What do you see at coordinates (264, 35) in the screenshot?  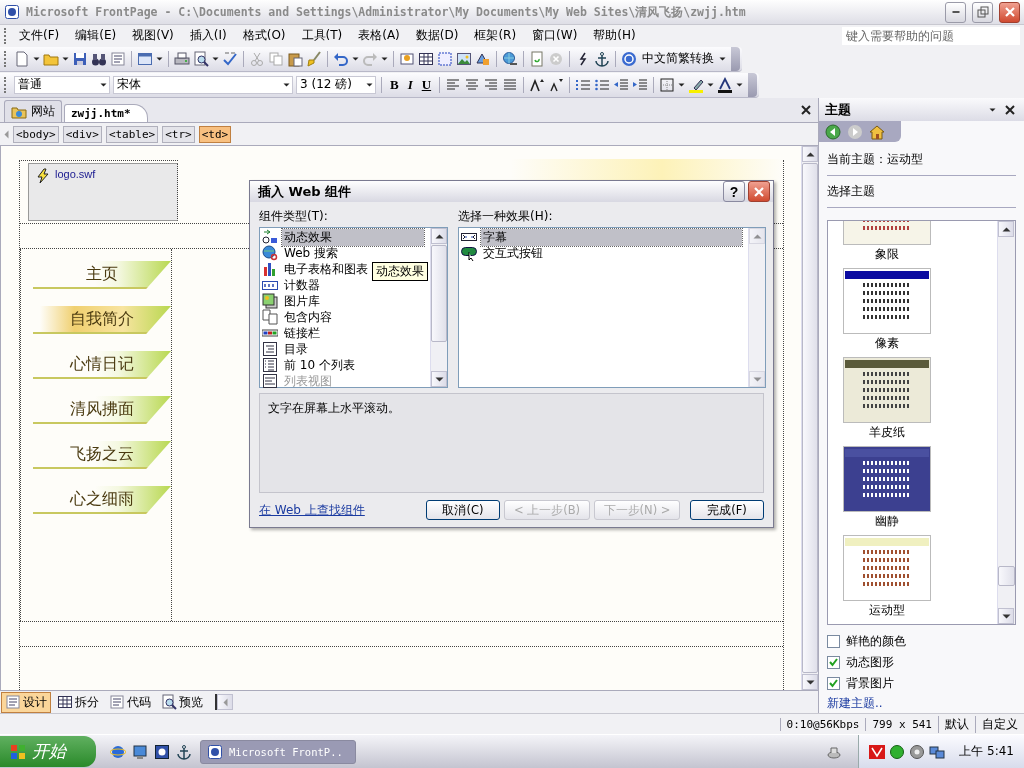 I see `menu-item: 格式(O)` at bounding box center [264, 35].